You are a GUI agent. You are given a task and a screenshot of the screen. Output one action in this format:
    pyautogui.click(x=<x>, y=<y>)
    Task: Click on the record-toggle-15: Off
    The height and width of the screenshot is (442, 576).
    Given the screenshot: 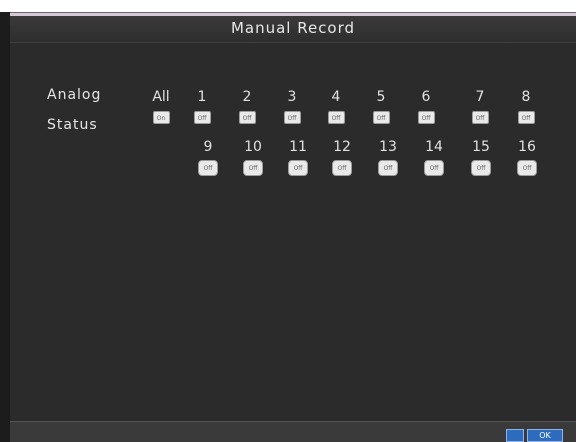 What is the action you would take?
    pyautogui.click(x=481, y=168)
    